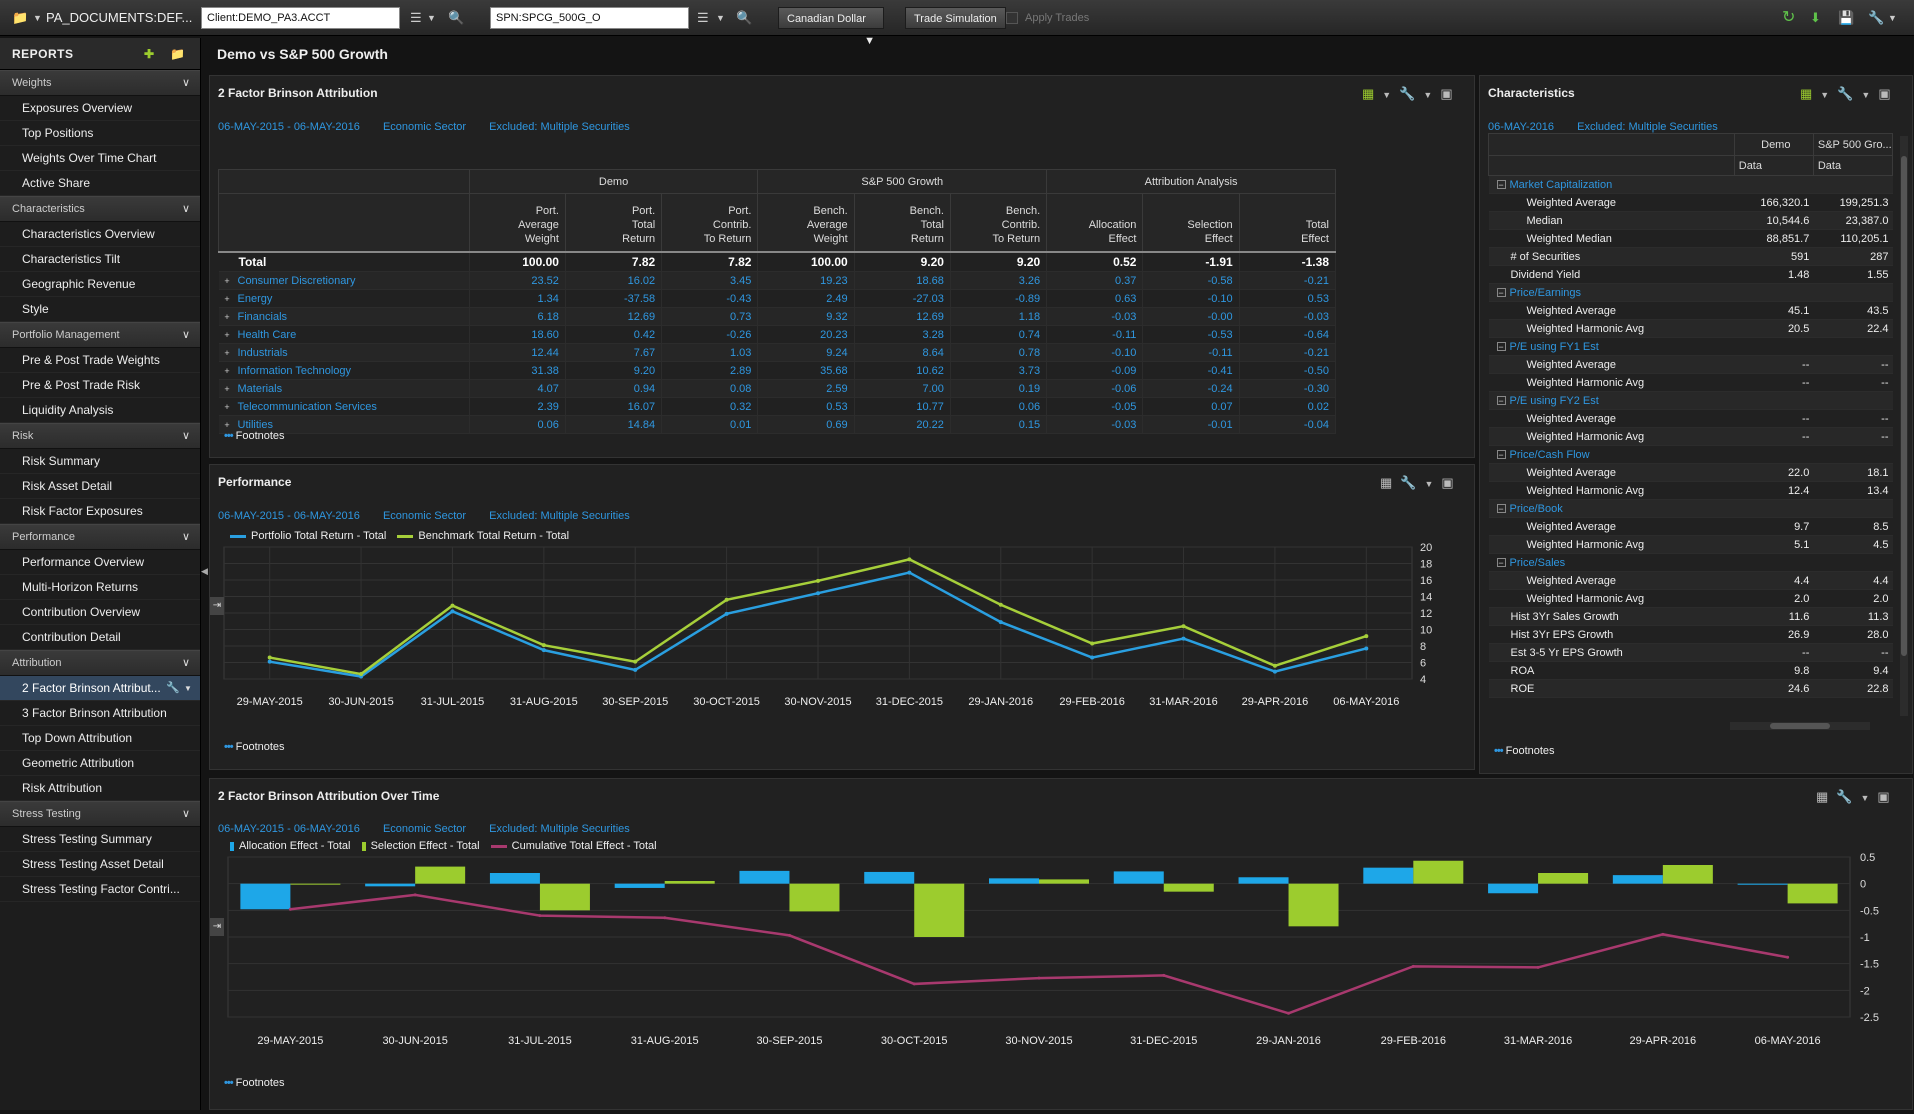 Image resolution: width=1914 pixels, height=1114 pixels. I want to click on sidebar-item: Top Down Attribution, so click(100, 738).